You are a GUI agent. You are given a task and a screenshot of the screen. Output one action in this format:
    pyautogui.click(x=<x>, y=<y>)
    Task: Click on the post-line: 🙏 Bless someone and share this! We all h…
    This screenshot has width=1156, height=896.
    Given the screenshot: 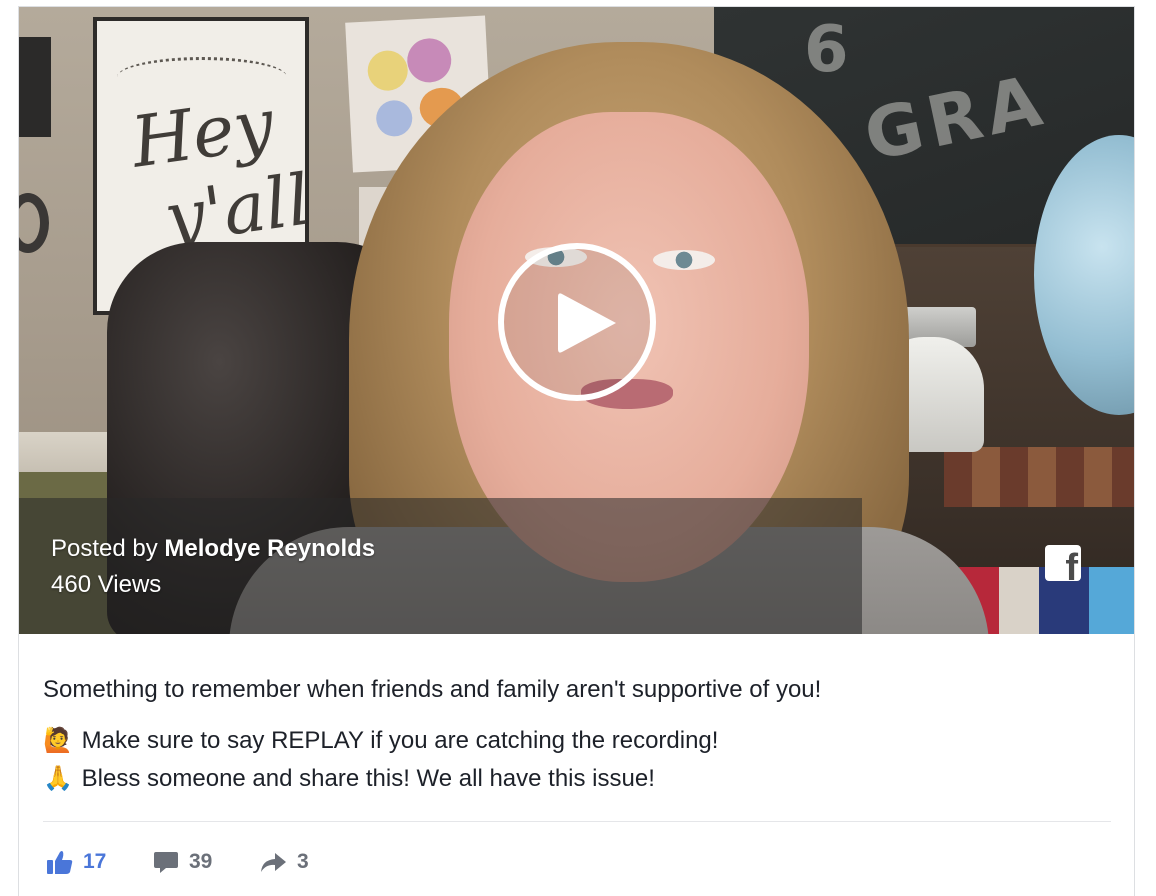 What is the action you would take?
    pyautogui.click(x=349, y=778)
    